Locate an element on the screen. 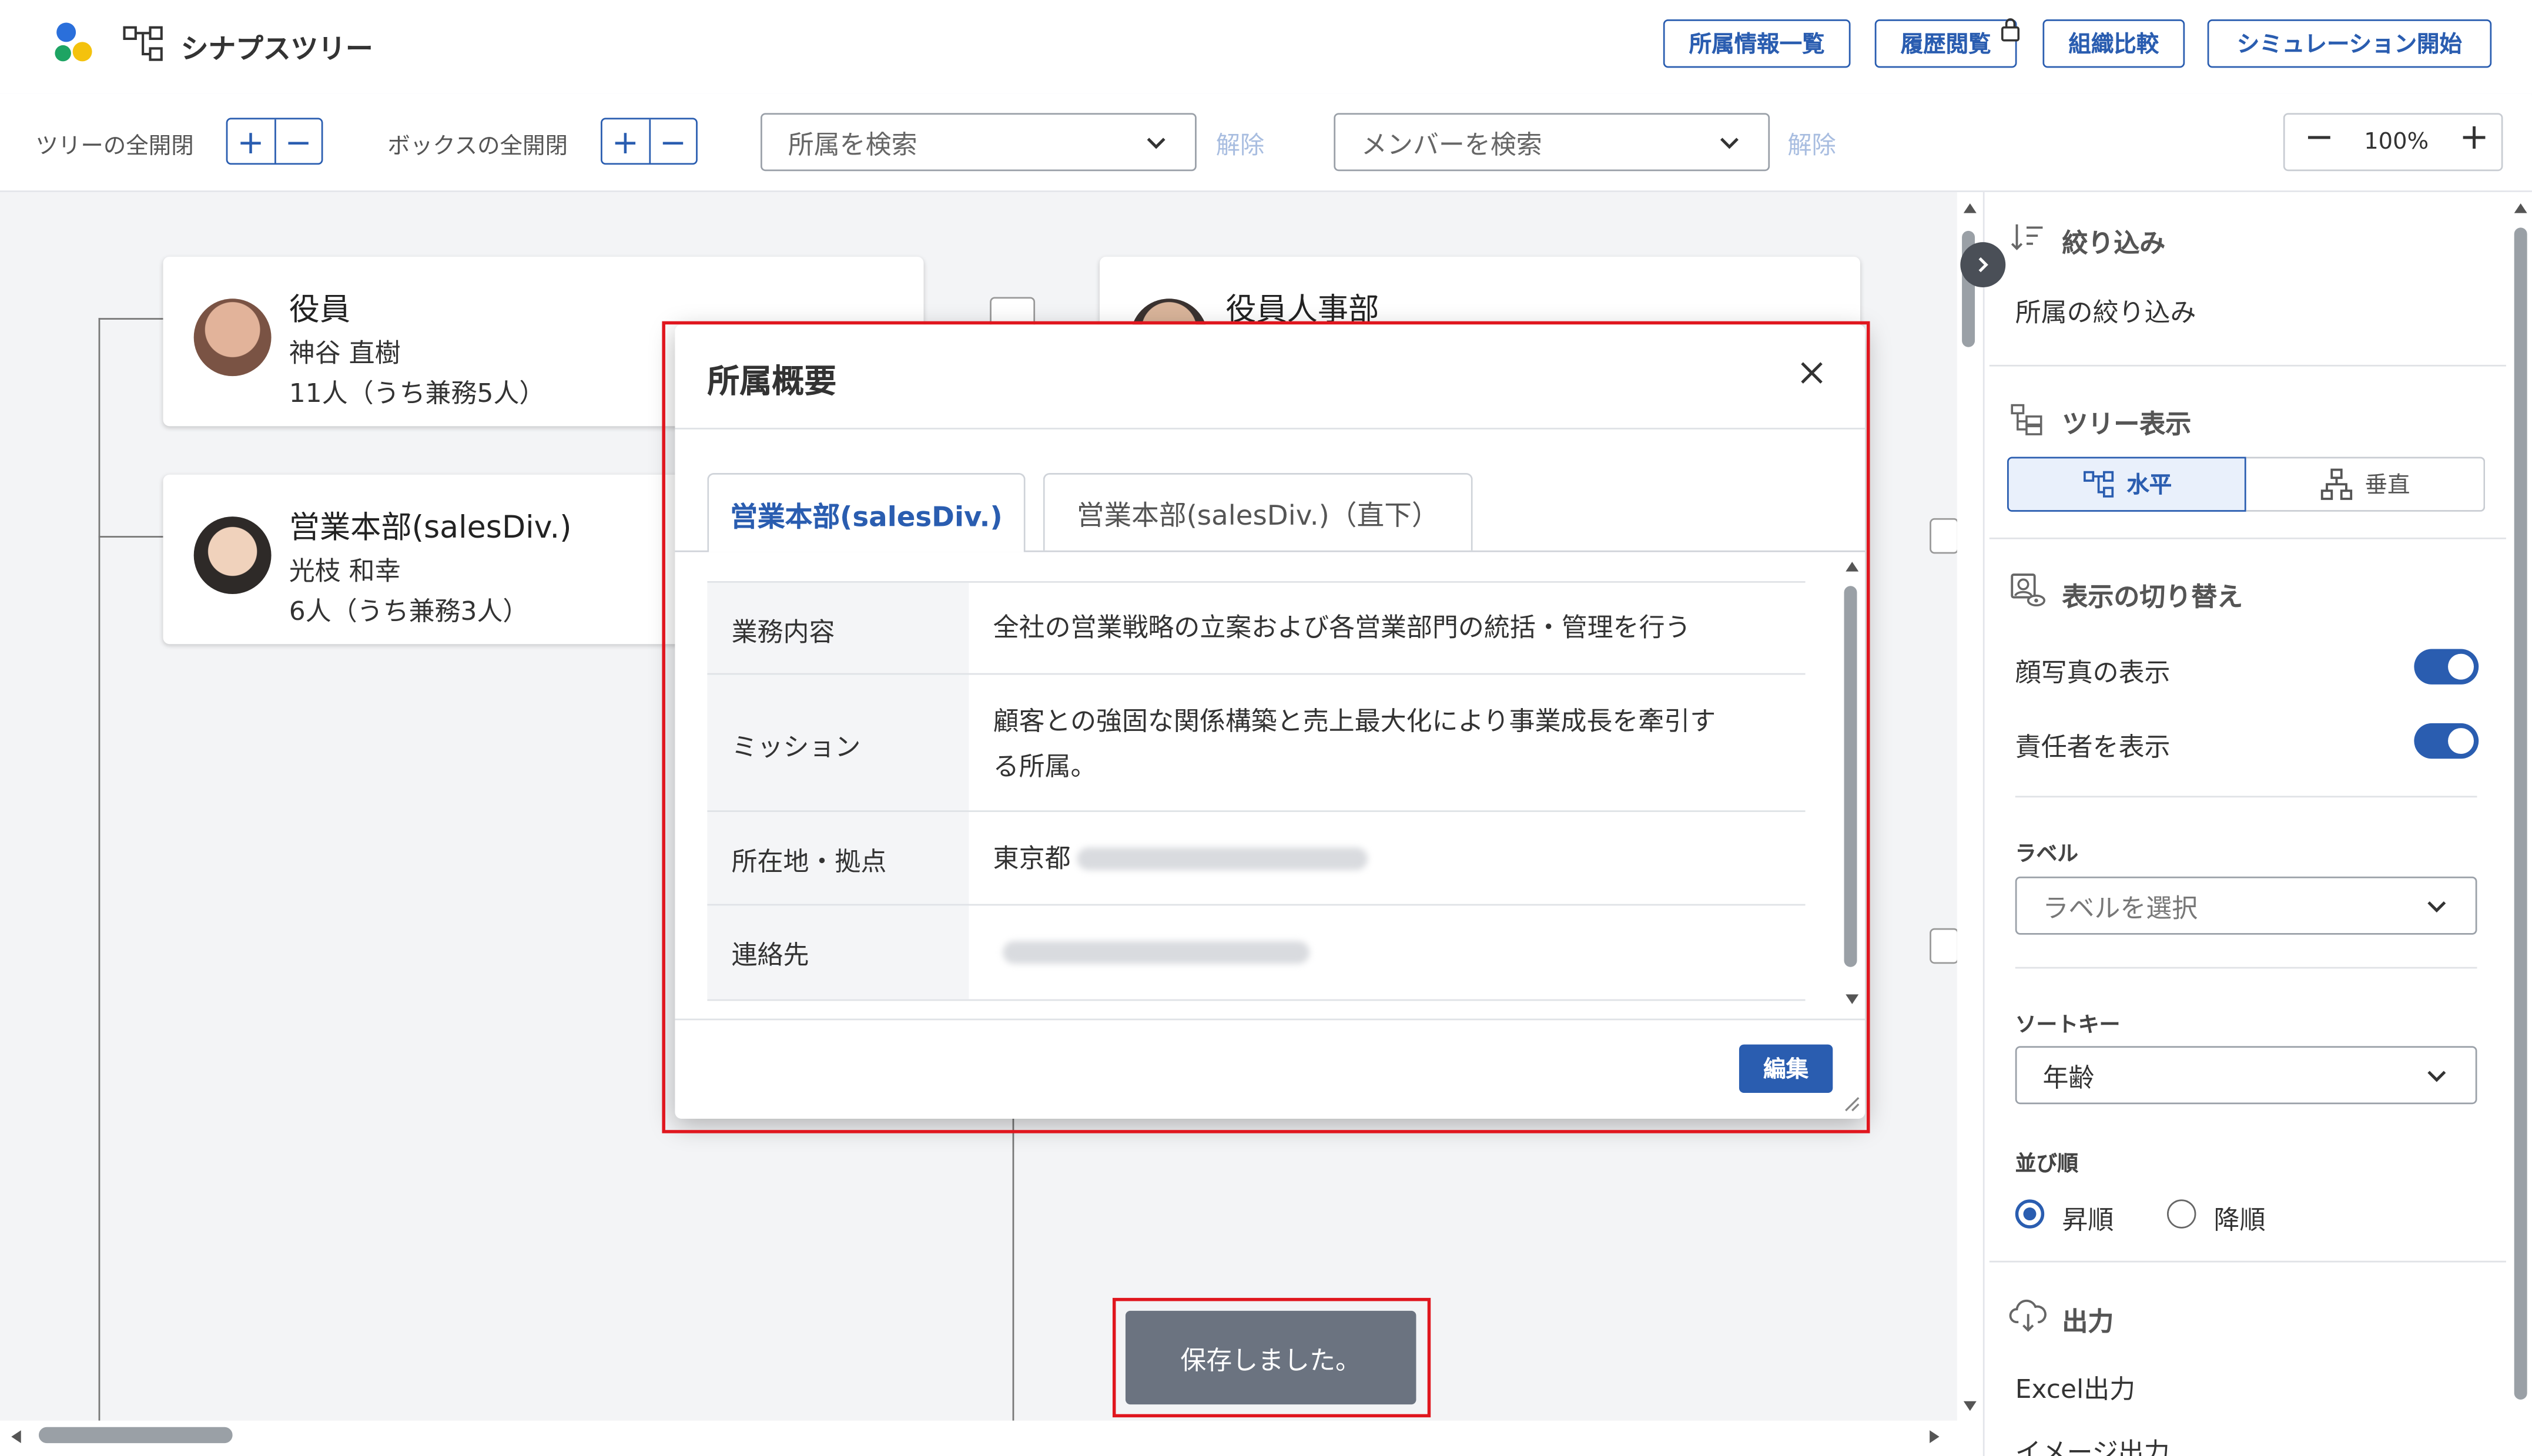 Image resolution: width=2532 pixels, height=1456 pixels. horizontal-layout-button: 水平 is located at coordinates (2126, 484).